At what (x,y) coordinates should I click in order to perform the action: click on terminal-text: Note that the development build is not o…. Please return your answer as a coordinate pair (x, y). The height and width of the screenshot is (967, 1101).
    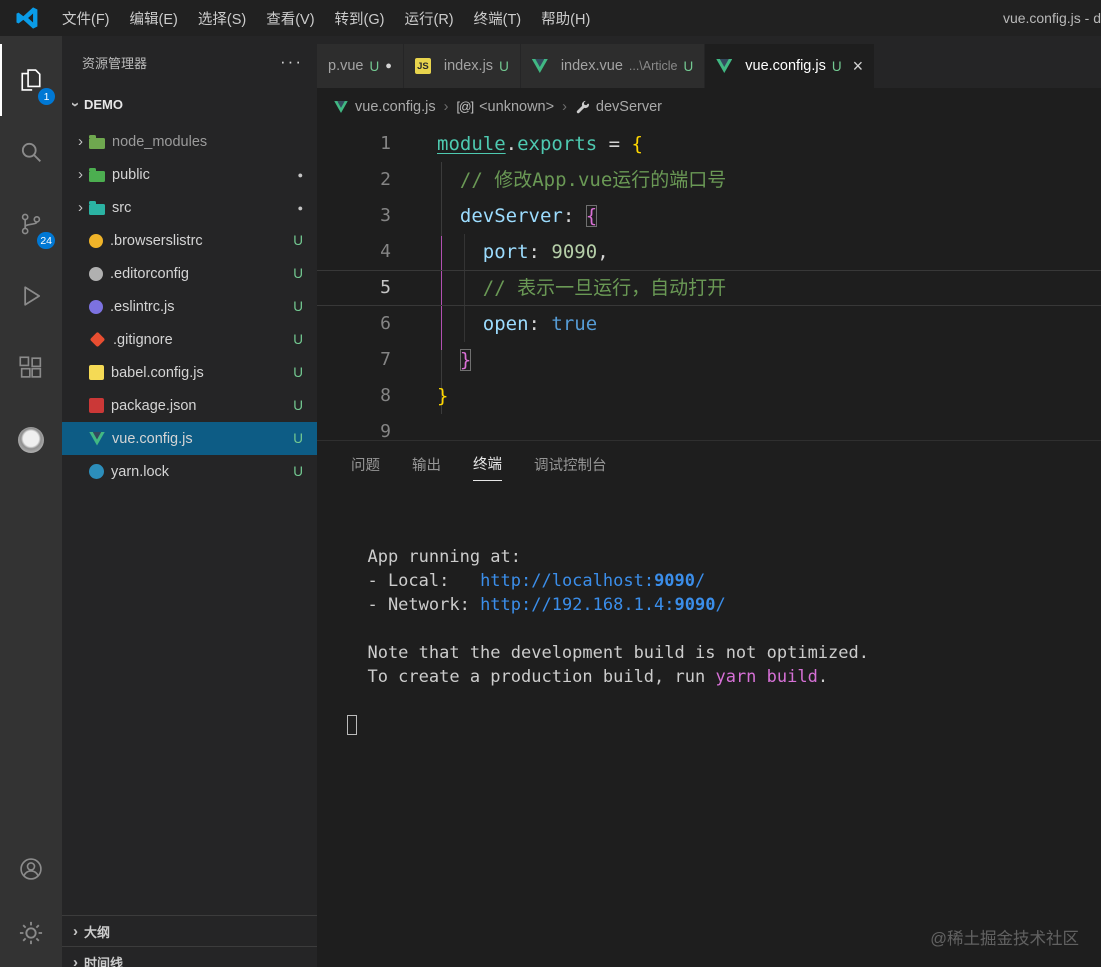
    Looking at the image, I should click on (608, 653).